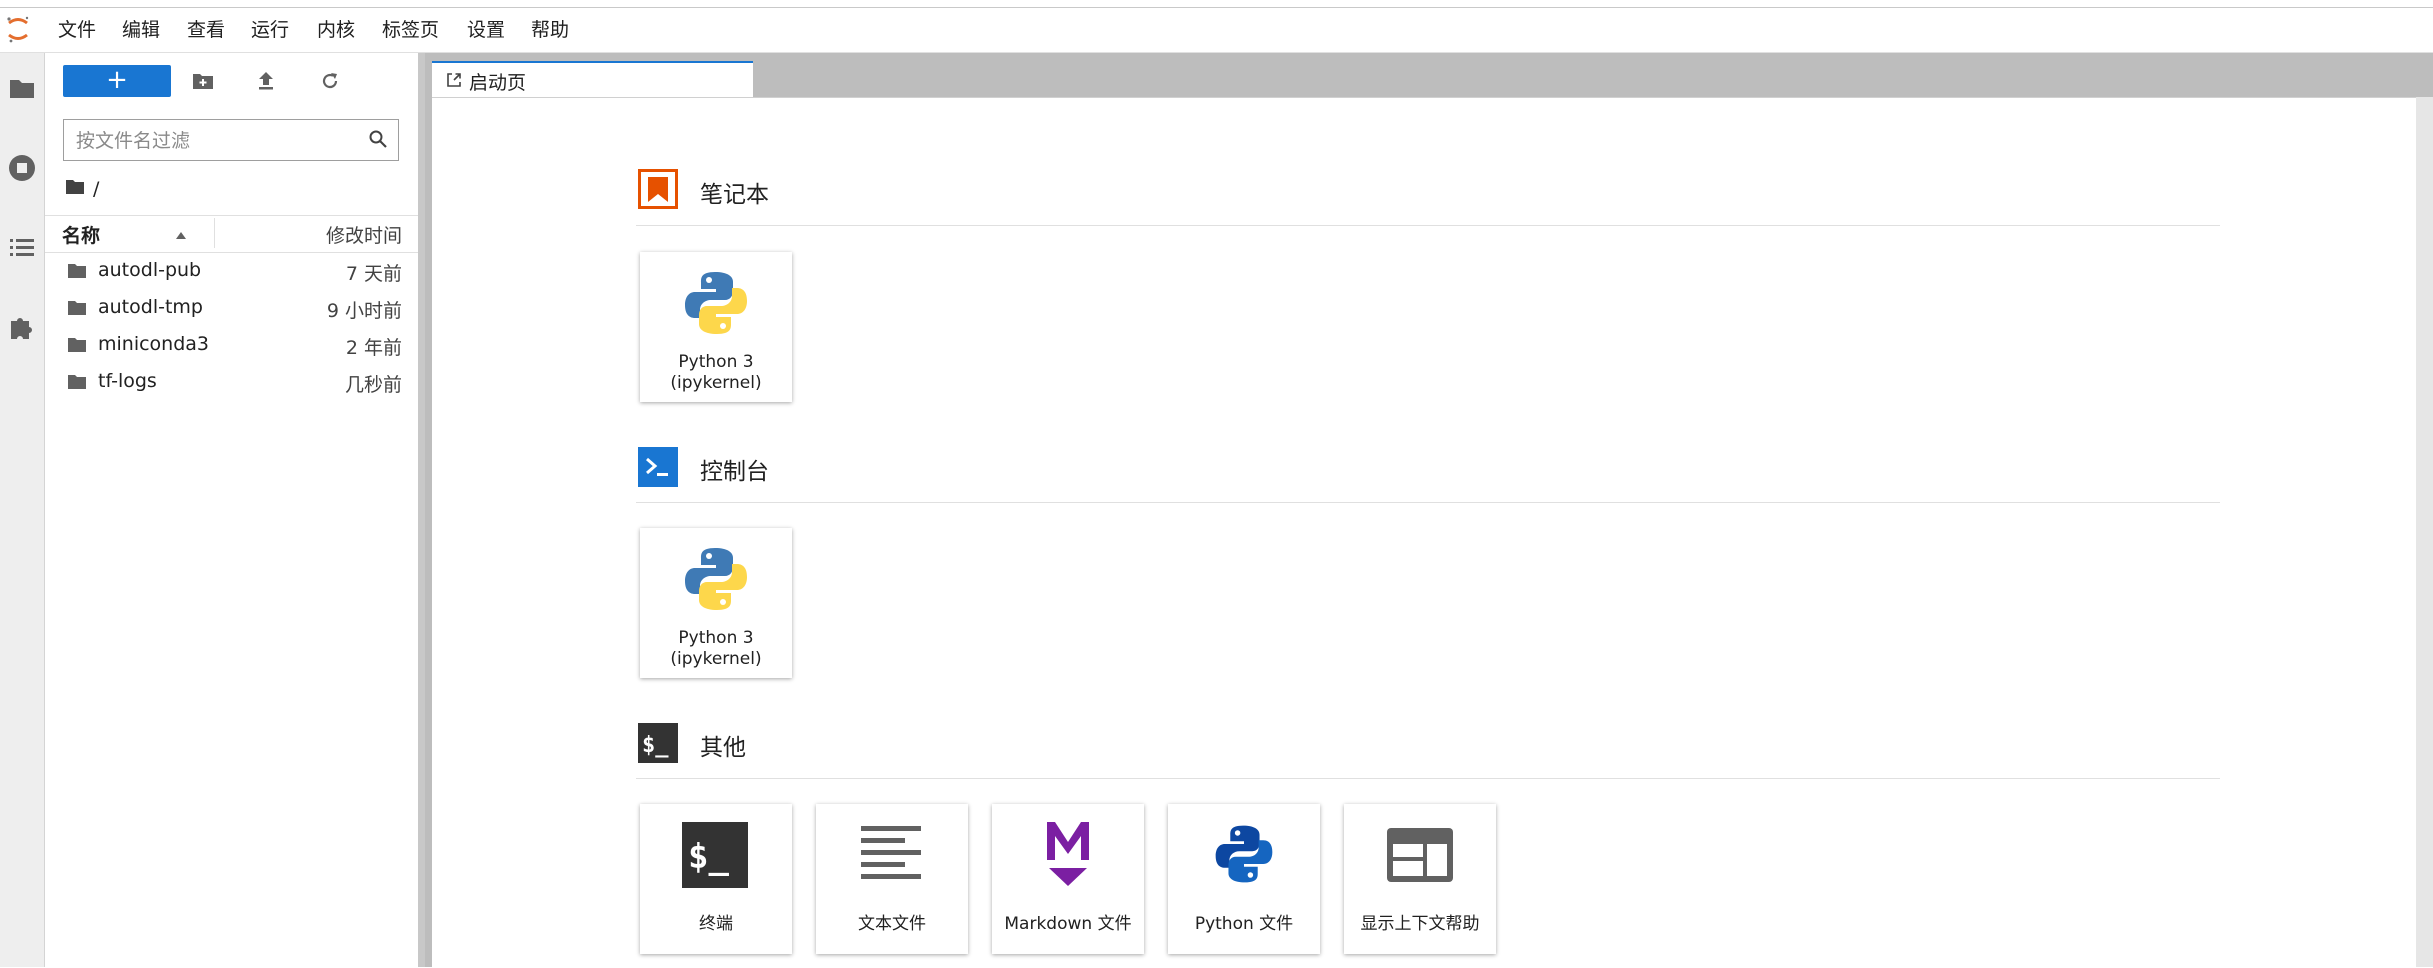 This screenshot has height=968, width=2433. What do you see at coordinates (1420, 924) in the screenshot?
I see `card-label: 显示上下文帮助` at bounding box center [1420, 924].